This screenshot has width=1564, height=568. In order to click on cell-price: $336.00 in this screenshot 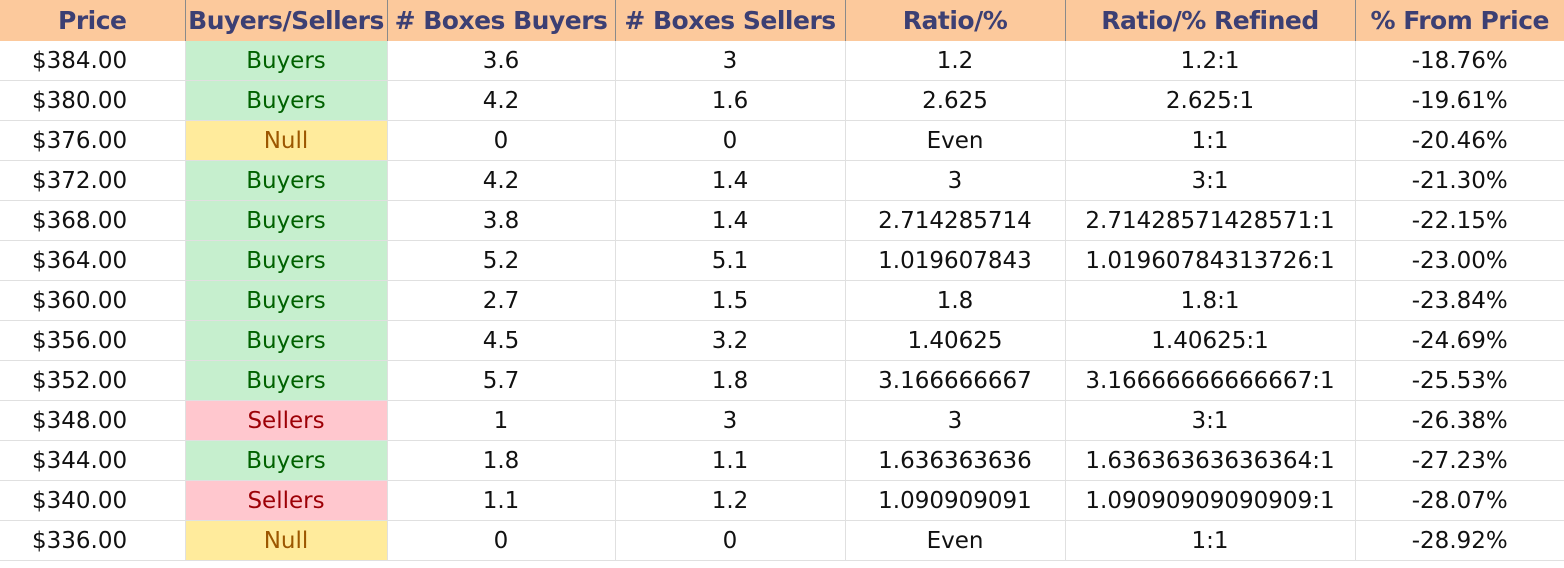, I will do `click(93, 540)`.